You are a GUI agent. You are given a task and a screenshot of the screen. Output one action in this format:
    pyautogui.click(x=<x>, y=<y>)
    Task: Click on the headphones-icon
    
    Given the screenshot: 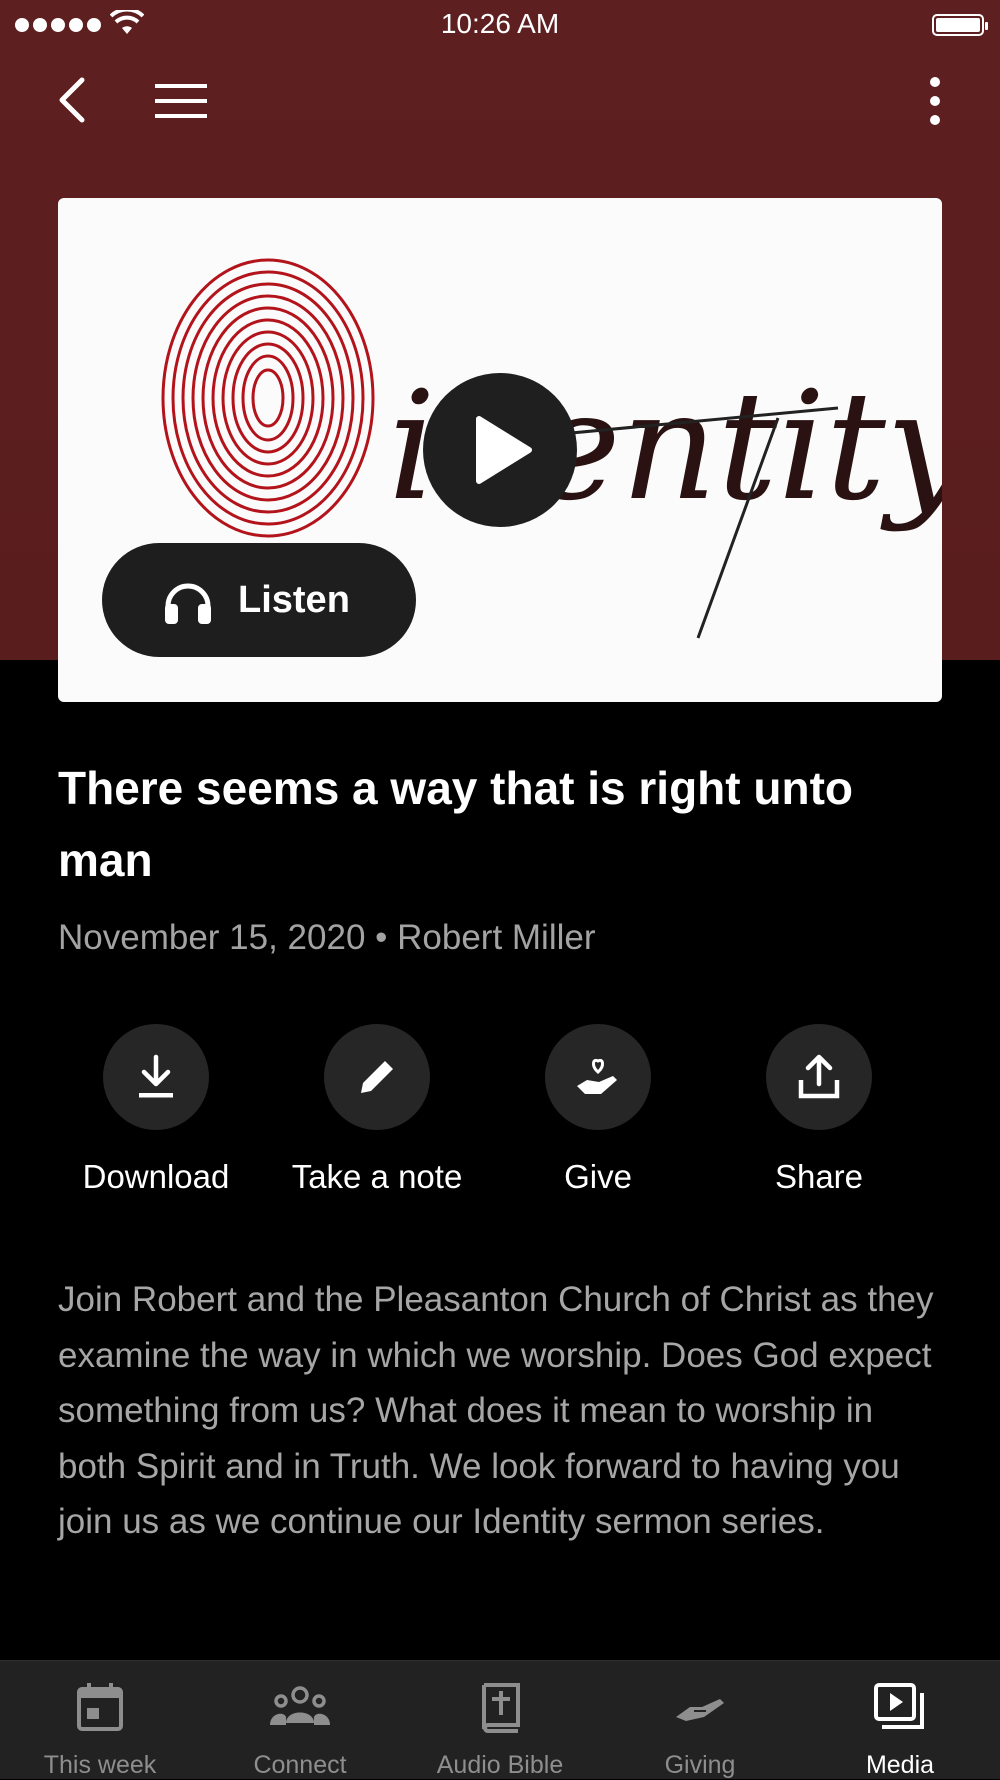 What is the action you would take?
    pyautogui.click(x=188, y=603)
    